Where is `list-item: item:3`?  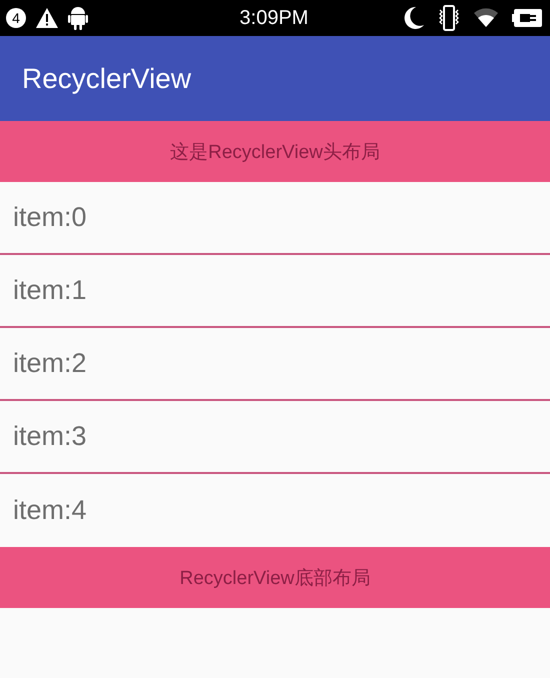
list-item: item:3 is located at coordinates (275, 437).